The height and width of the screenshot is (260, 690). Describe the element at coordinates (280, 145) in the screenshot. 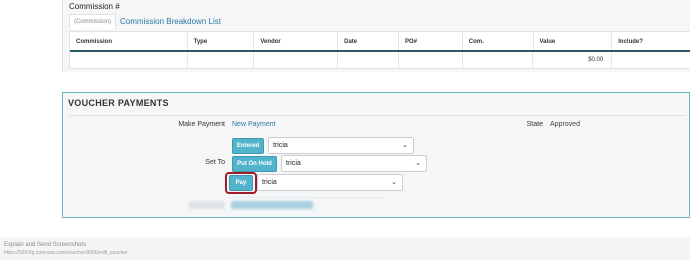

I see `entered-user-value: tricia` at that location.